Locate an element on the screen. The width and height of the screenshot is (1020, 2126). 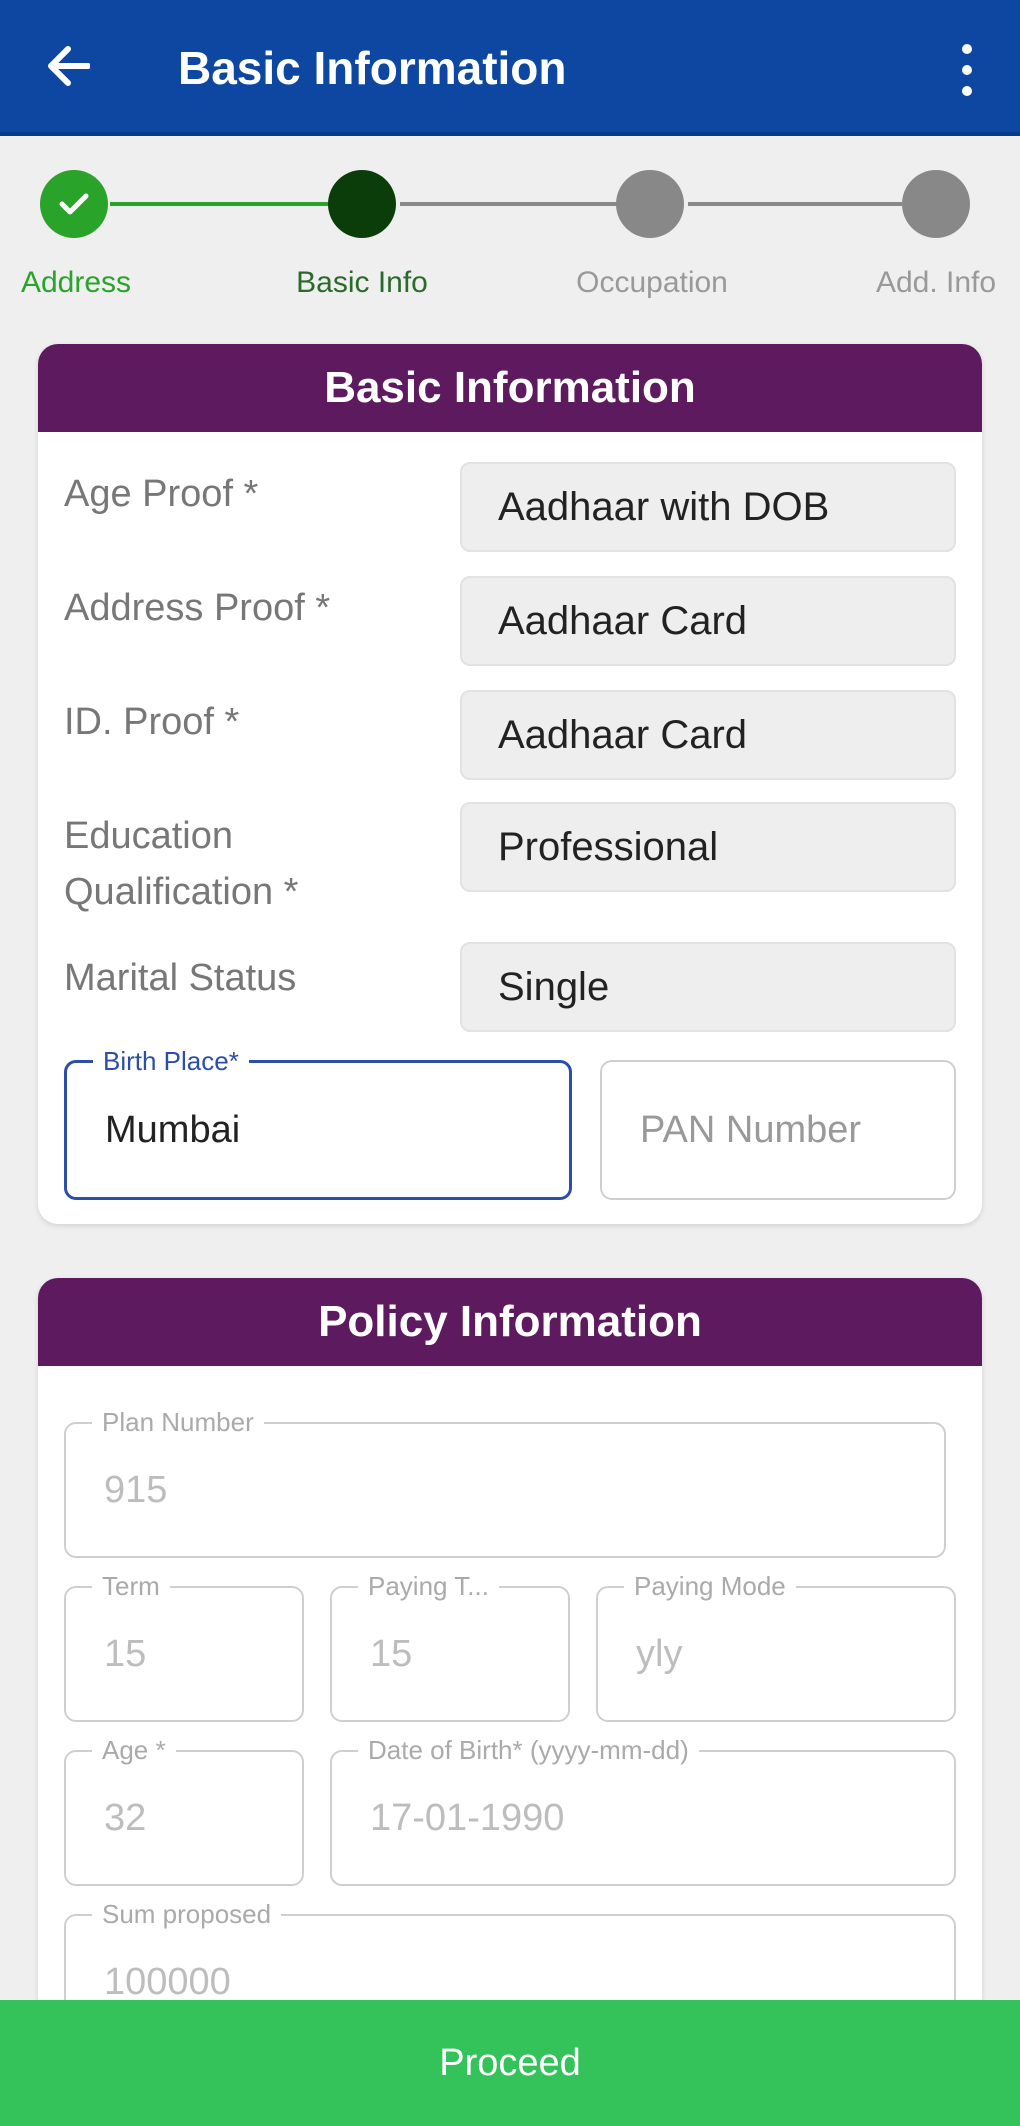
date-of-birth-value: 17-01-1990 is located at coordinates (467, 1817).